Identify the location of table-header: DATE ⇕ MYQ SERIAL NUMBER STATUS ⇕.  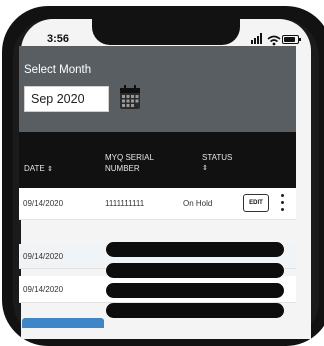
(157, 160).